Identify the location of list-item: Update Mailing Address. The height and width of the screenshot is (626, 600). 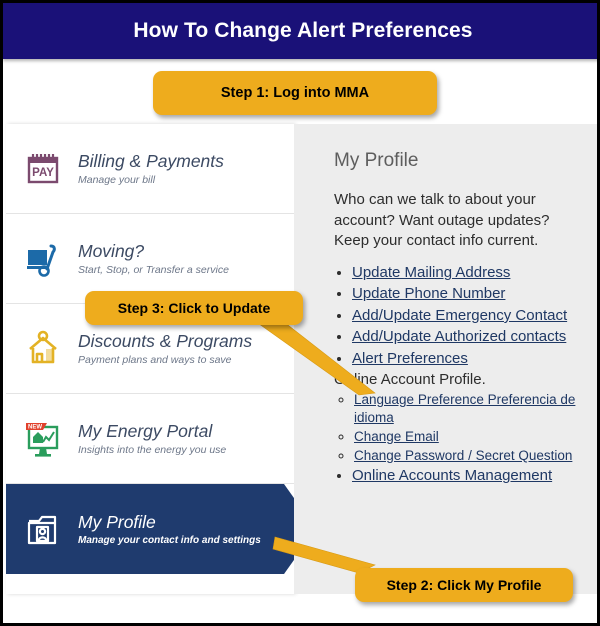
(470, 273).